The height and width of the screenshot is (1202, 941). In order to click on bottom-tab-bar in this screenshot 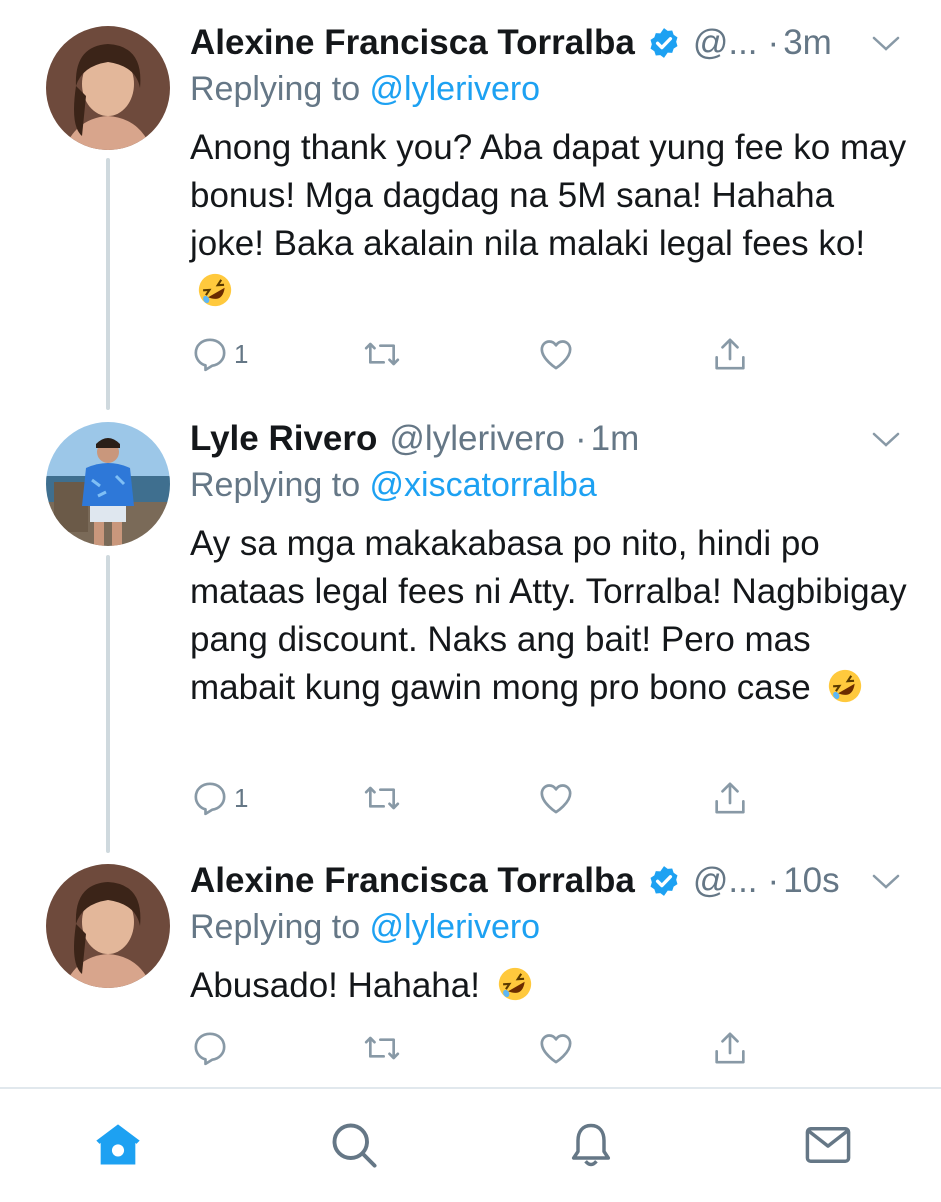, I will do `click(470, 1144)`.